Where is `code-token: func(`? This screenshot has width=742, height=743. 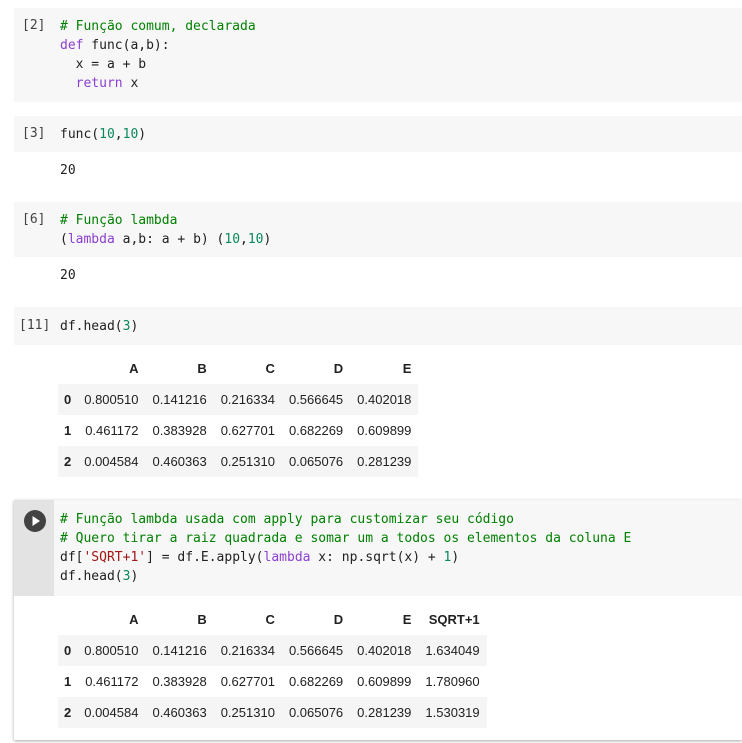
code-token: func( is located at coordinates (80, 134).